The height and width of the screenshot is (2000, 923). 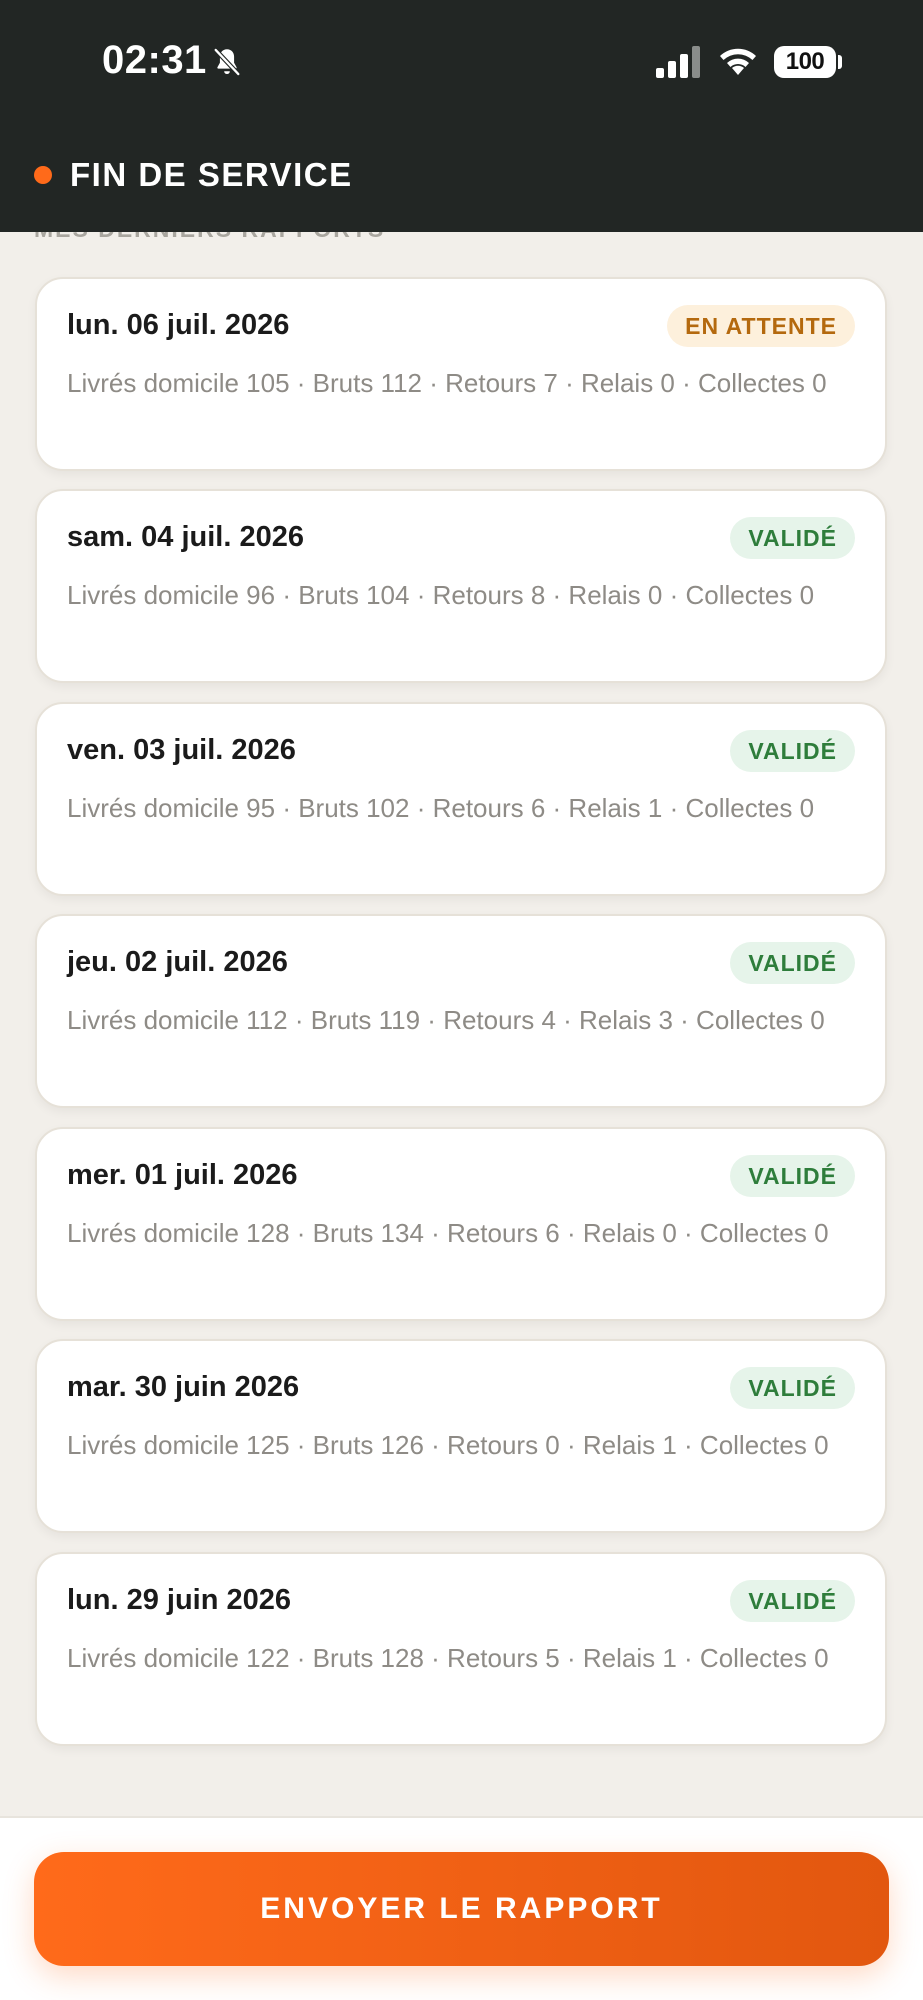 What do you see at coordinates (805, 62) in the screenshot?
I see `battery-icon: 100` at bounding box center [805, 62].